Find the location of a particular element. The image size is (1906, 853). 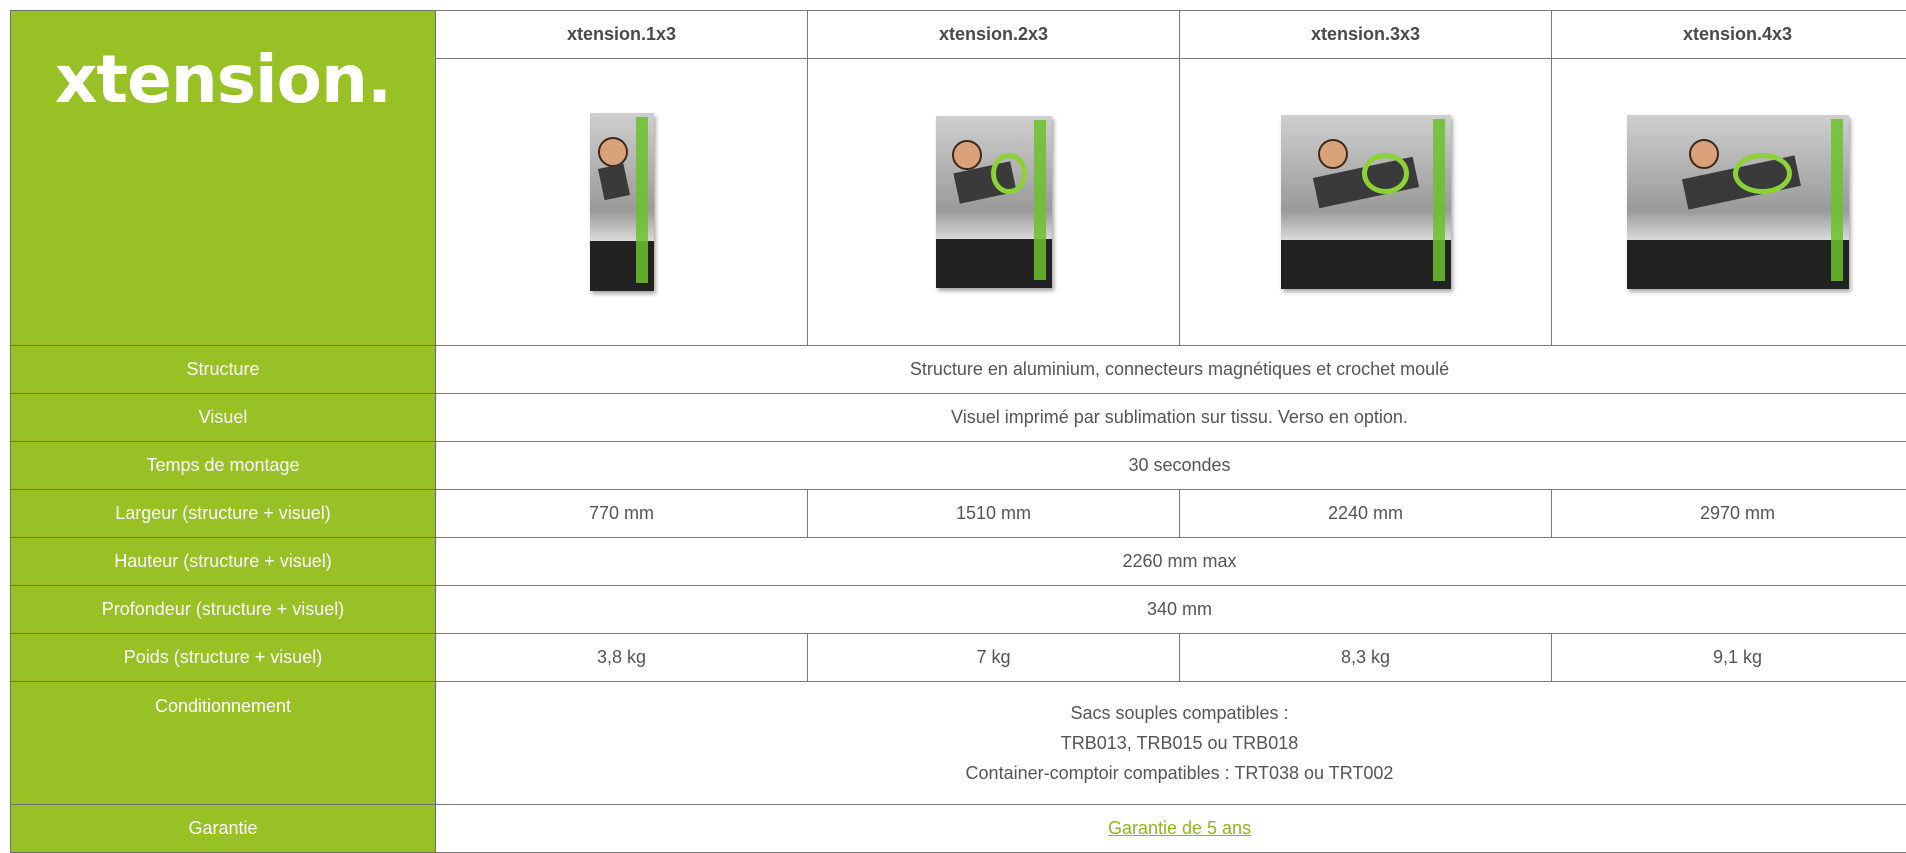

value-profondeur: 340 mm is located at coordinates (1171, 610).